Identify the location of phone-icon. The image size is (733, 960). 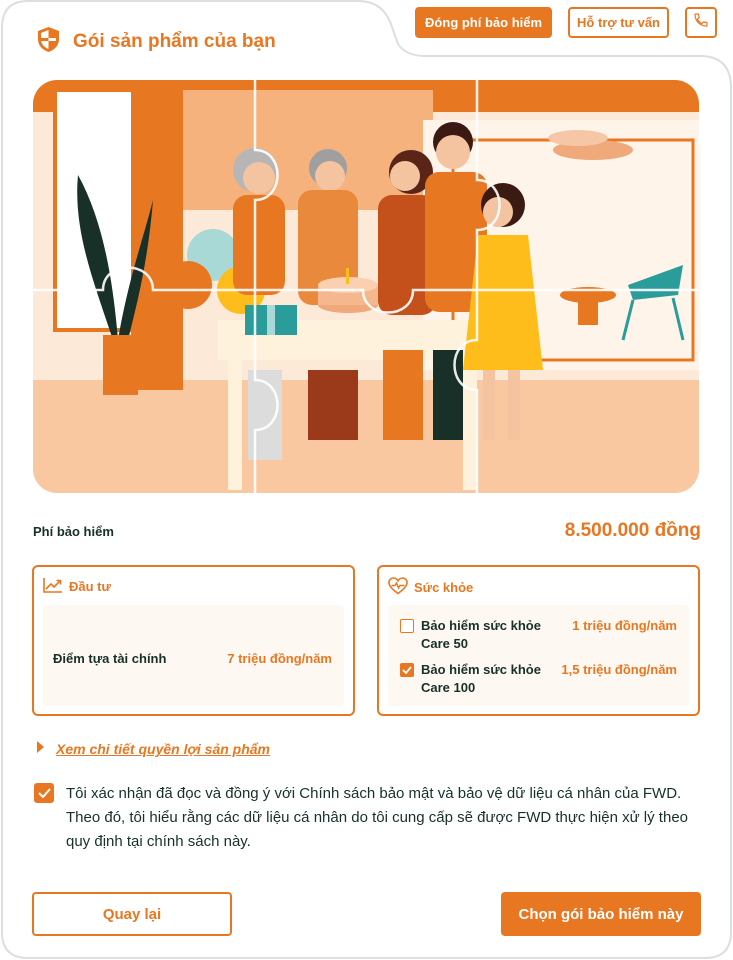
(701, 22).